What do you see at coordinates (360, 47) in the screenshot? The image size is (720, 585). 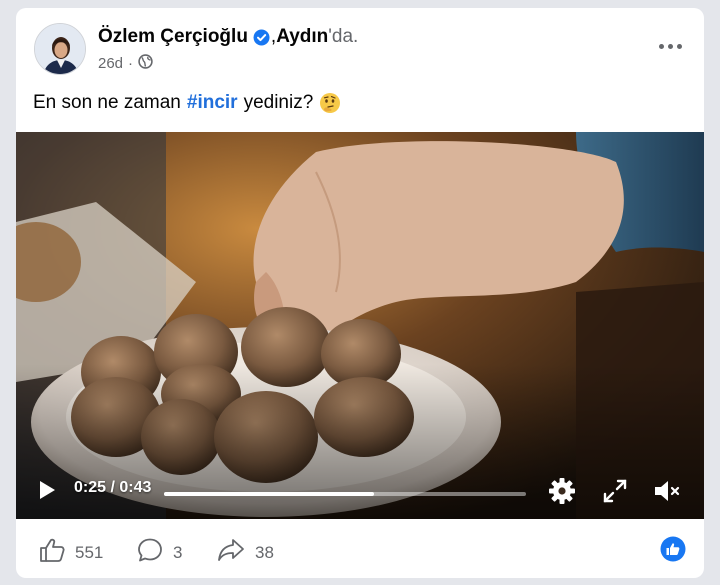 I see `post-header: Özlem Çerçioğlu , Aydın 'da. 26d ·` at bounding box center [360, 47].